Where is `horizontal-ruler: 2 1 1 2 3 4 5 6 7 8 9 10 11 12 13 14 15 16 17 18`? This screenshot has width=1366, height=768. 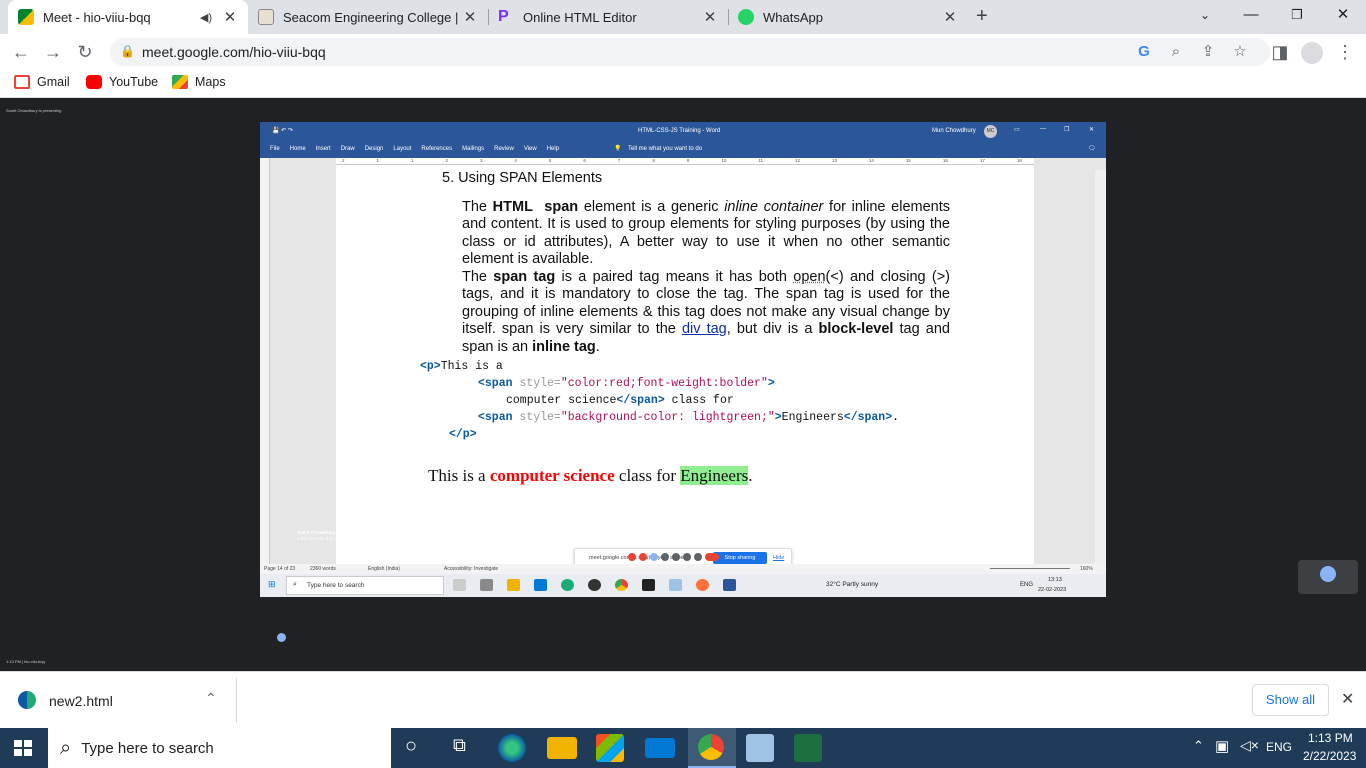 horizontal-ruler: 2 1 1 2 3 4 5 6 7 8 9 10 11 12 13 14 15 16 17 18 is located at coordinates (685, 161).